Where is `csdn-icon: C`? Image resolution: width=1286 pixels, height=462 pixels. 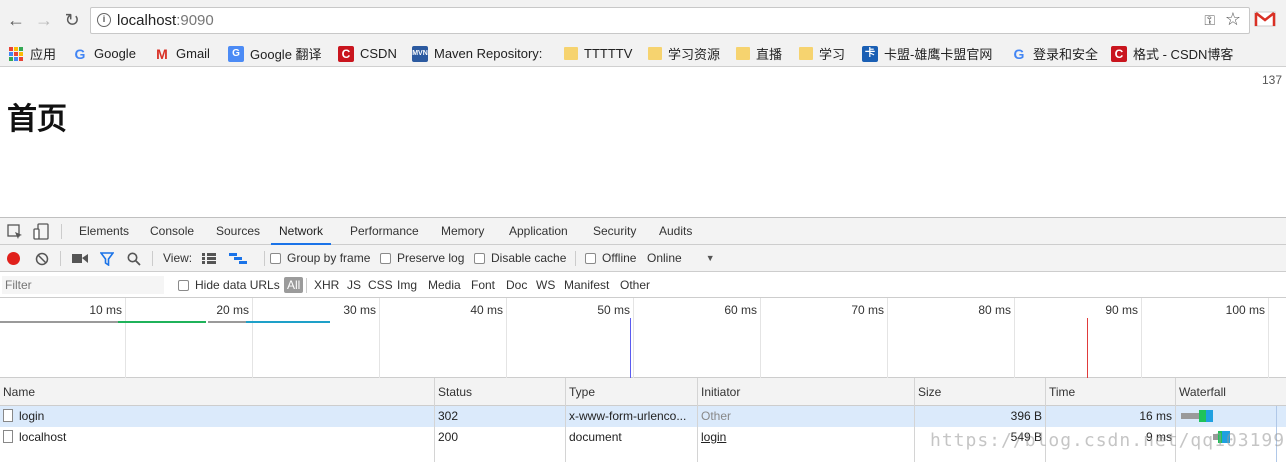 csdn-icon: C is located at coordinates (346, 53).